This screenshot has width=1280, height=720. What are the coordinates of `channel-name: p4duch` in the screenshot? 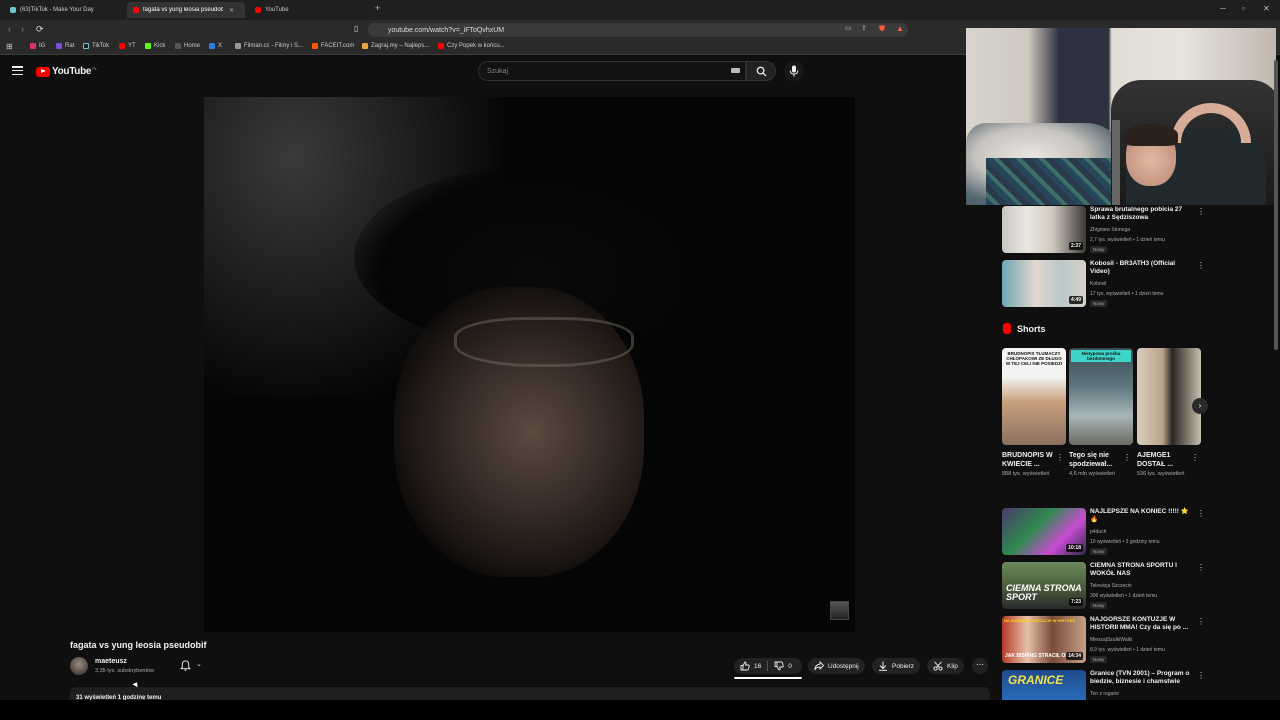 It's located at (1098, 532).